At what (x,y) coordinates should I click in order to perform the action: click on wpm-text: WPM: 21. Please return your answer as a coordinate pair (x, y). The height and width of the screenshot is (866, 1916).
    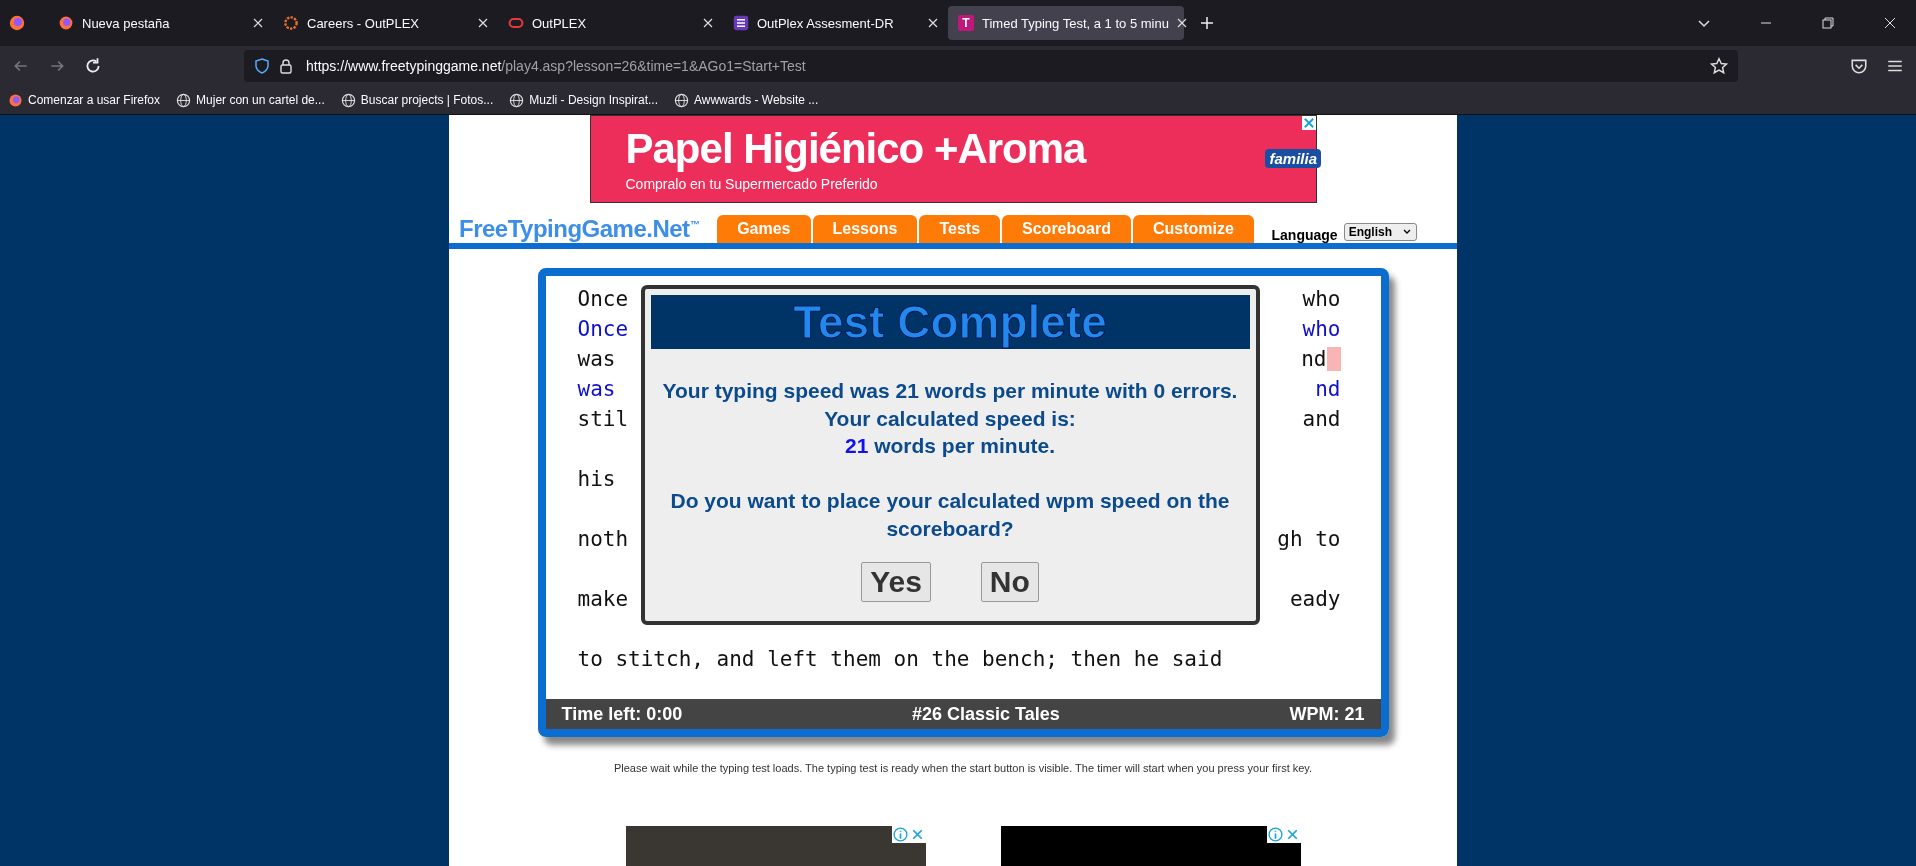
    Looking at the image, I should click on (1327, 714).